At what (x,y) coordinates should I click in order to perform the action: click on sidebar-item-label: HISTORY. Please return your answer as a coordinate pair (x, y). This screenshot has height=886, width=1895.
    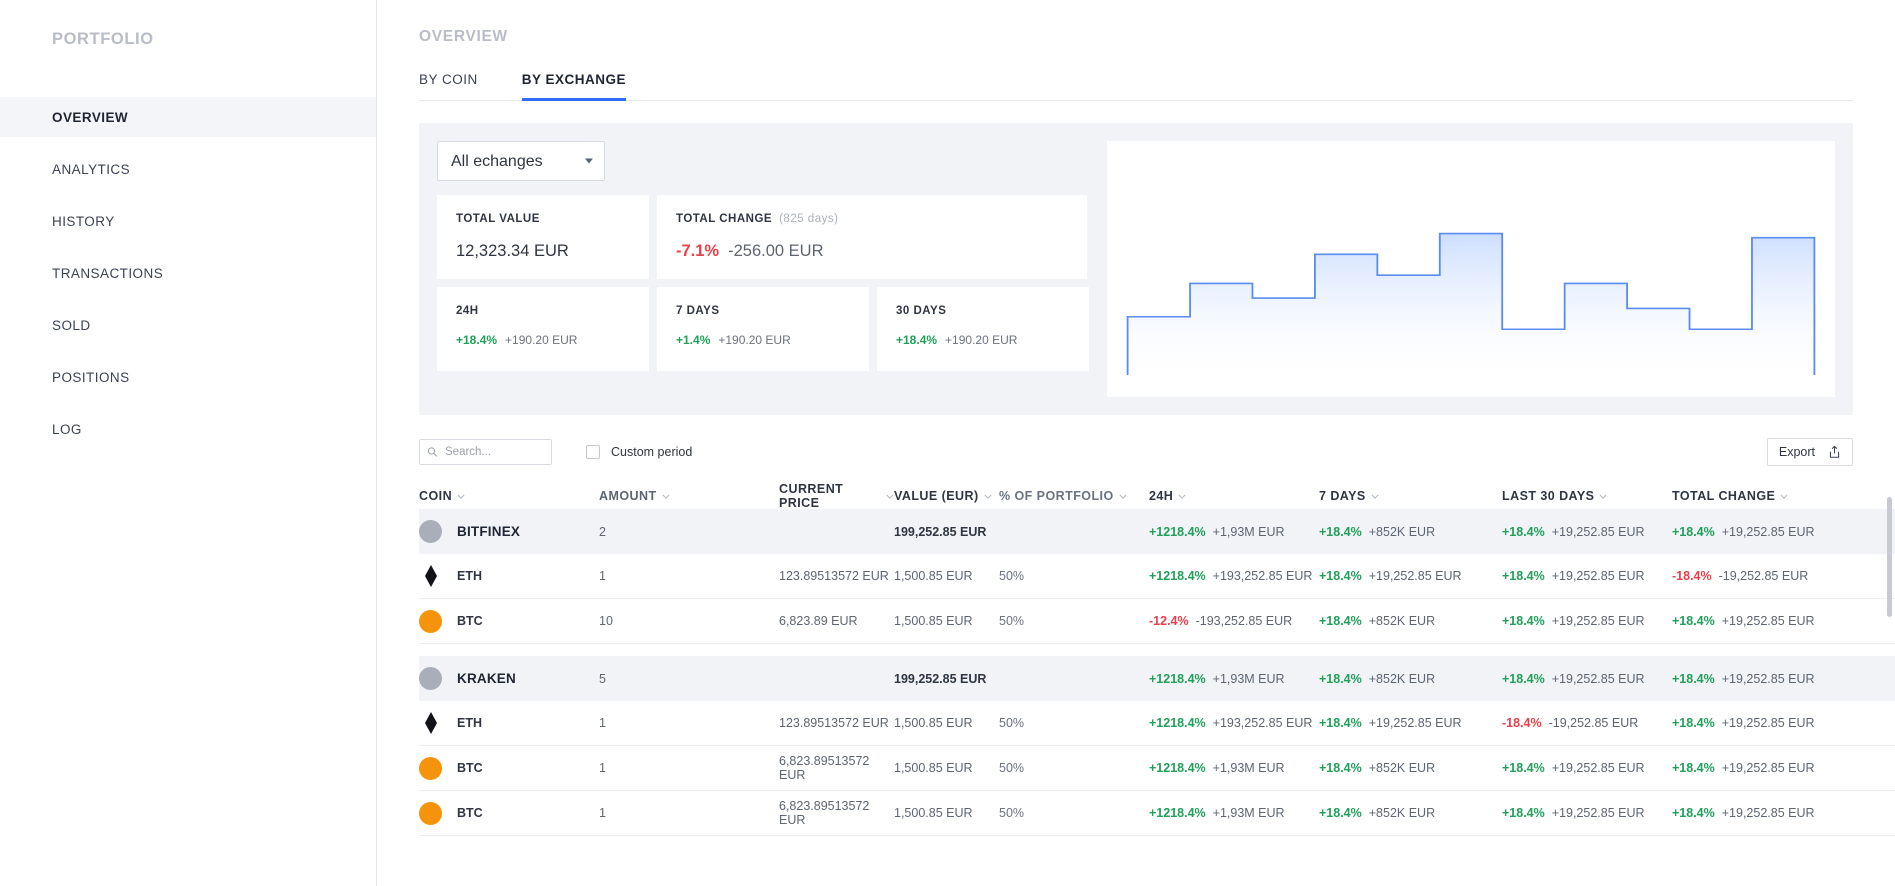
    Looking at the image, I should click on (83, 221).